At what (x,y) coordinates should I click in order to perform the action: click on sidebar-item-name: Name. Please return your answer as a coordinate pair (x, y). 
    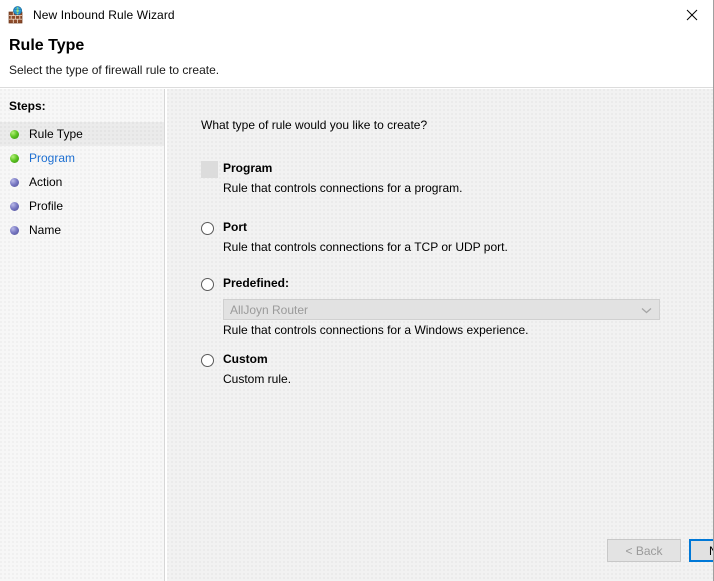
    Looking at the image, I should click on (82, 230).